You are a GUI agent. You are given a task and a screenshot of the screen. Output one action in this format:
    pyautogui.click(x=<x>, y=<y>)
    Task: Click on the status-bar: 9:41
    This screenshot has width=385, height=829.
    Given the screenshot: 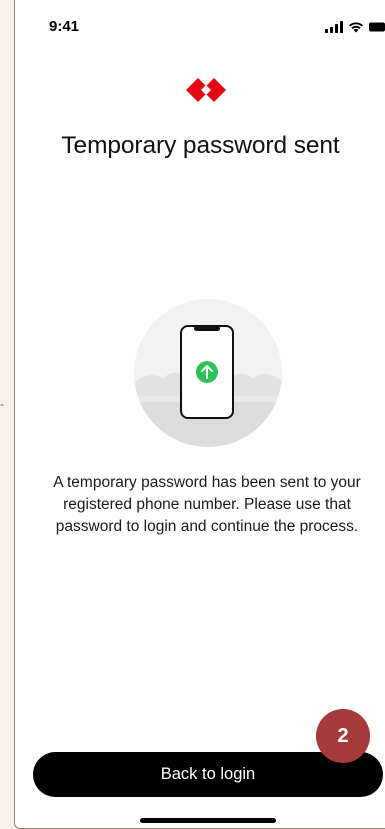 What is the action you would take?
    pyautogui.click(x=200, y=26)
    